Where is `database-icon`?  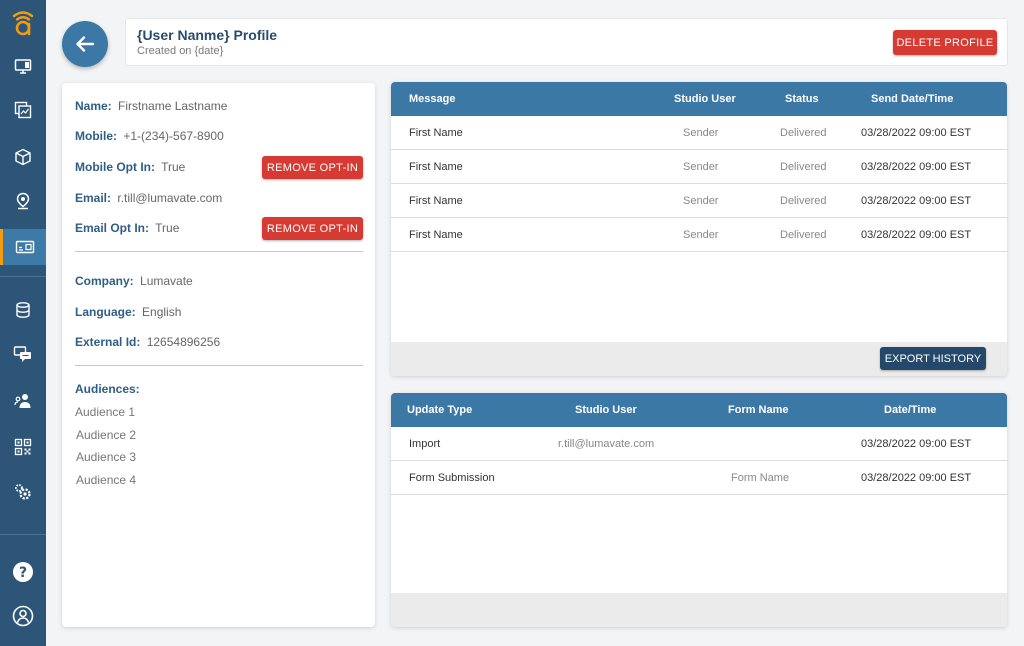 database-icon is located at coordinates (23, 310).